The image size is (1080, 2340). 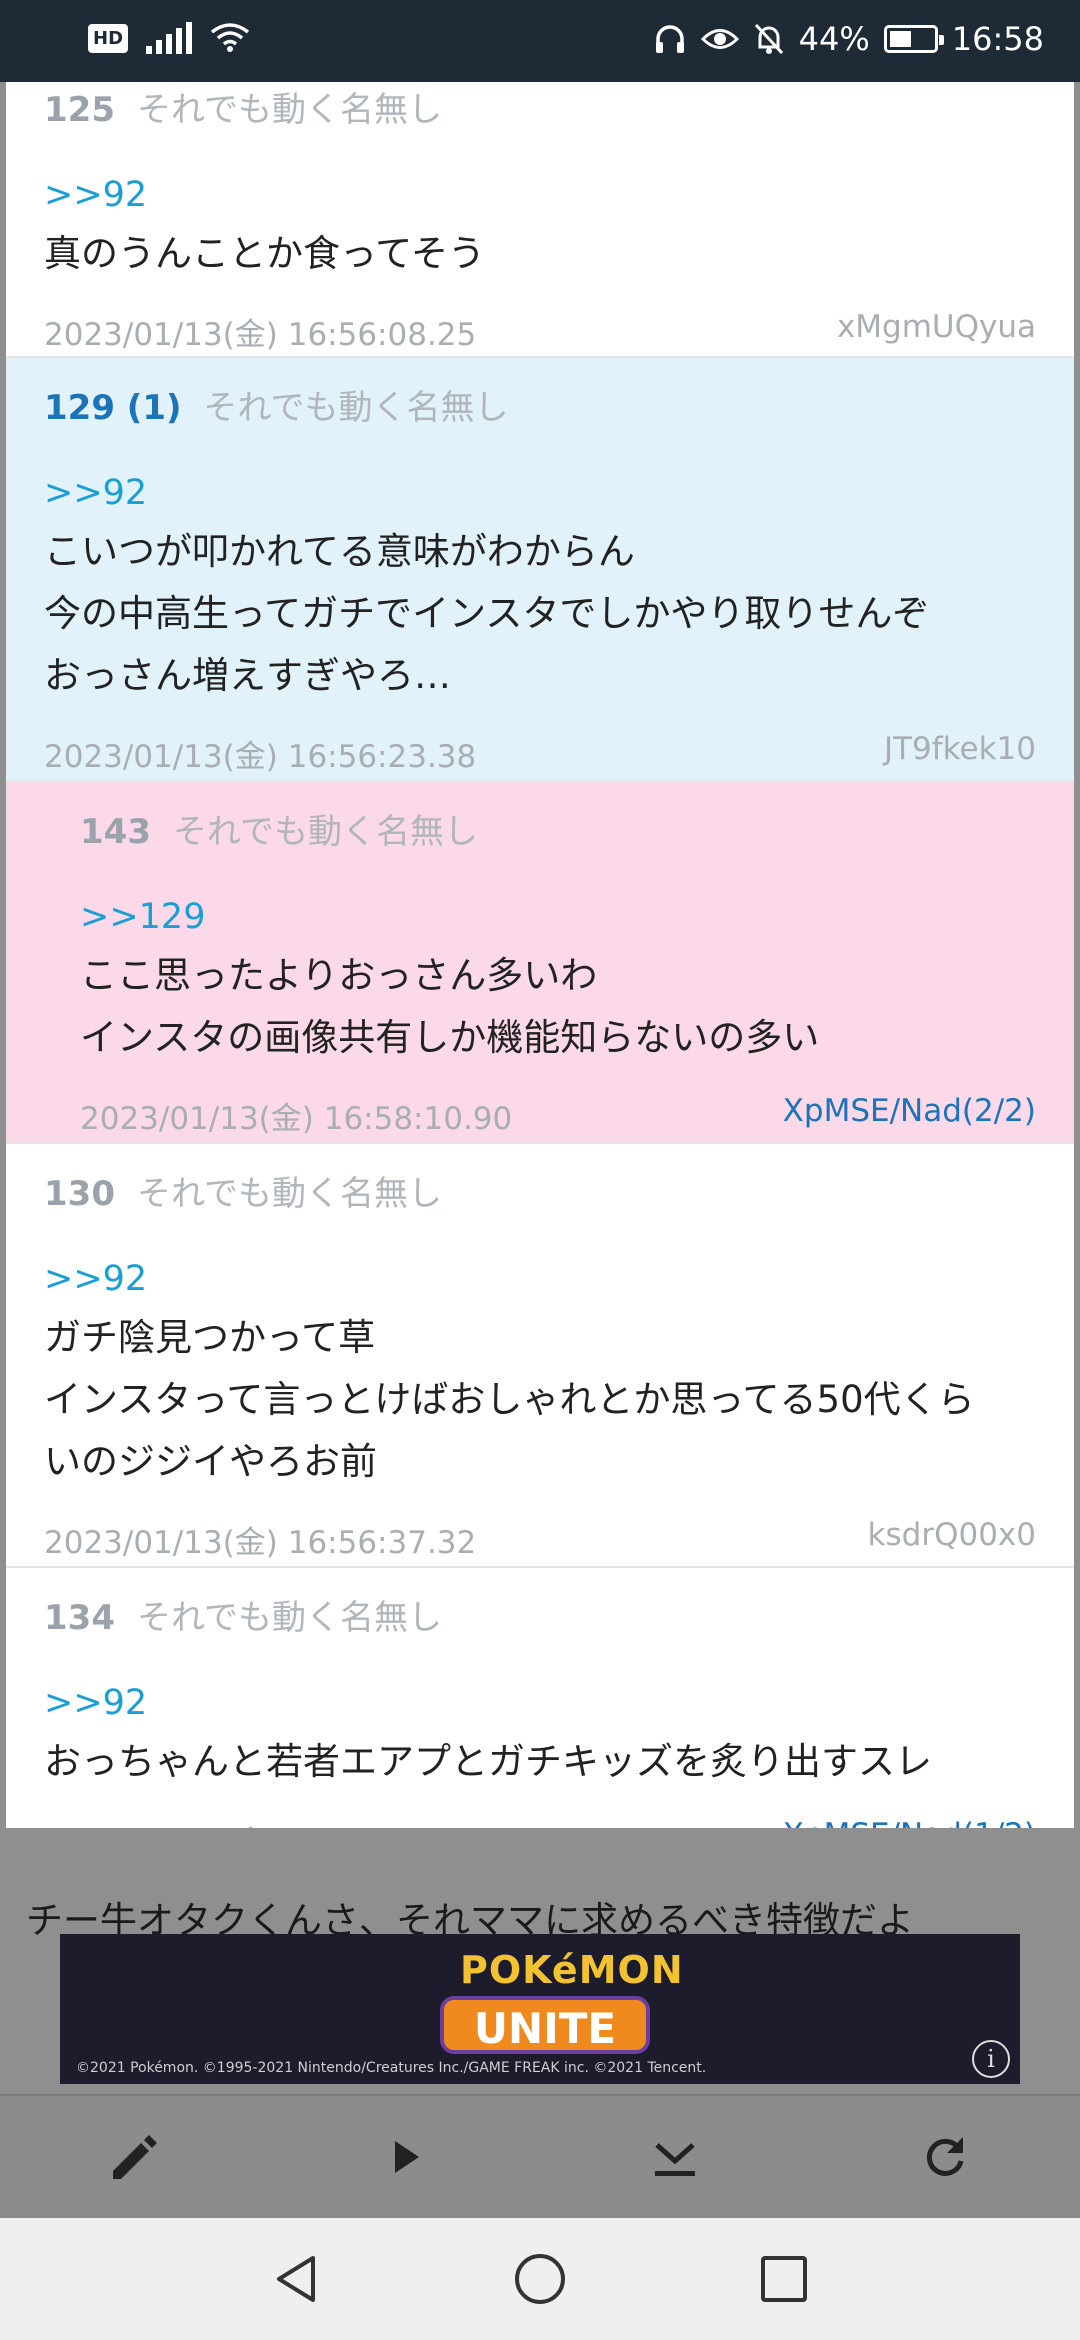 I want to click on post-id: XpMSE/Nad(2/2), so click(x=909, y=1115).